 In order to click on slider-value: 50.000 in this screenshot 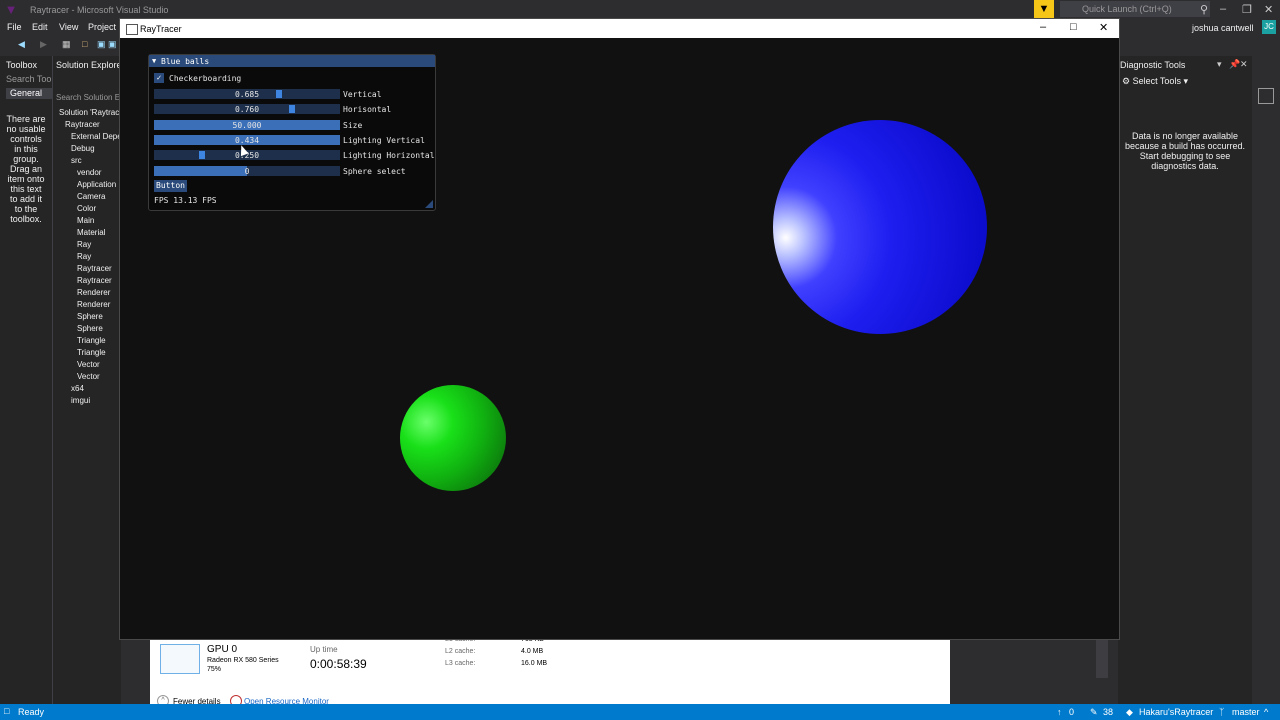, I will do `click(247, 125)`.